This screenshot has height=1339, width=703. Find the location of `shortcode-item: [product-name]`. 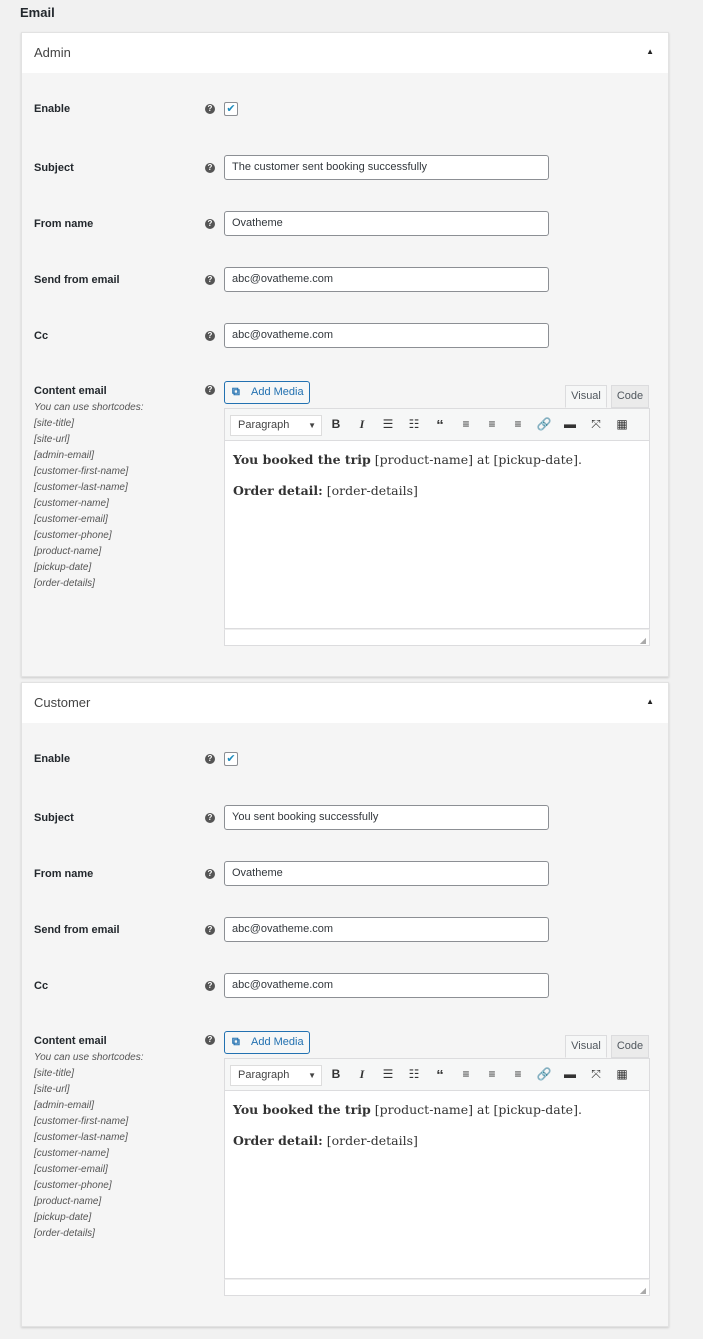

shortcode-item: [product-name] is located at coordinates (68, 1201).